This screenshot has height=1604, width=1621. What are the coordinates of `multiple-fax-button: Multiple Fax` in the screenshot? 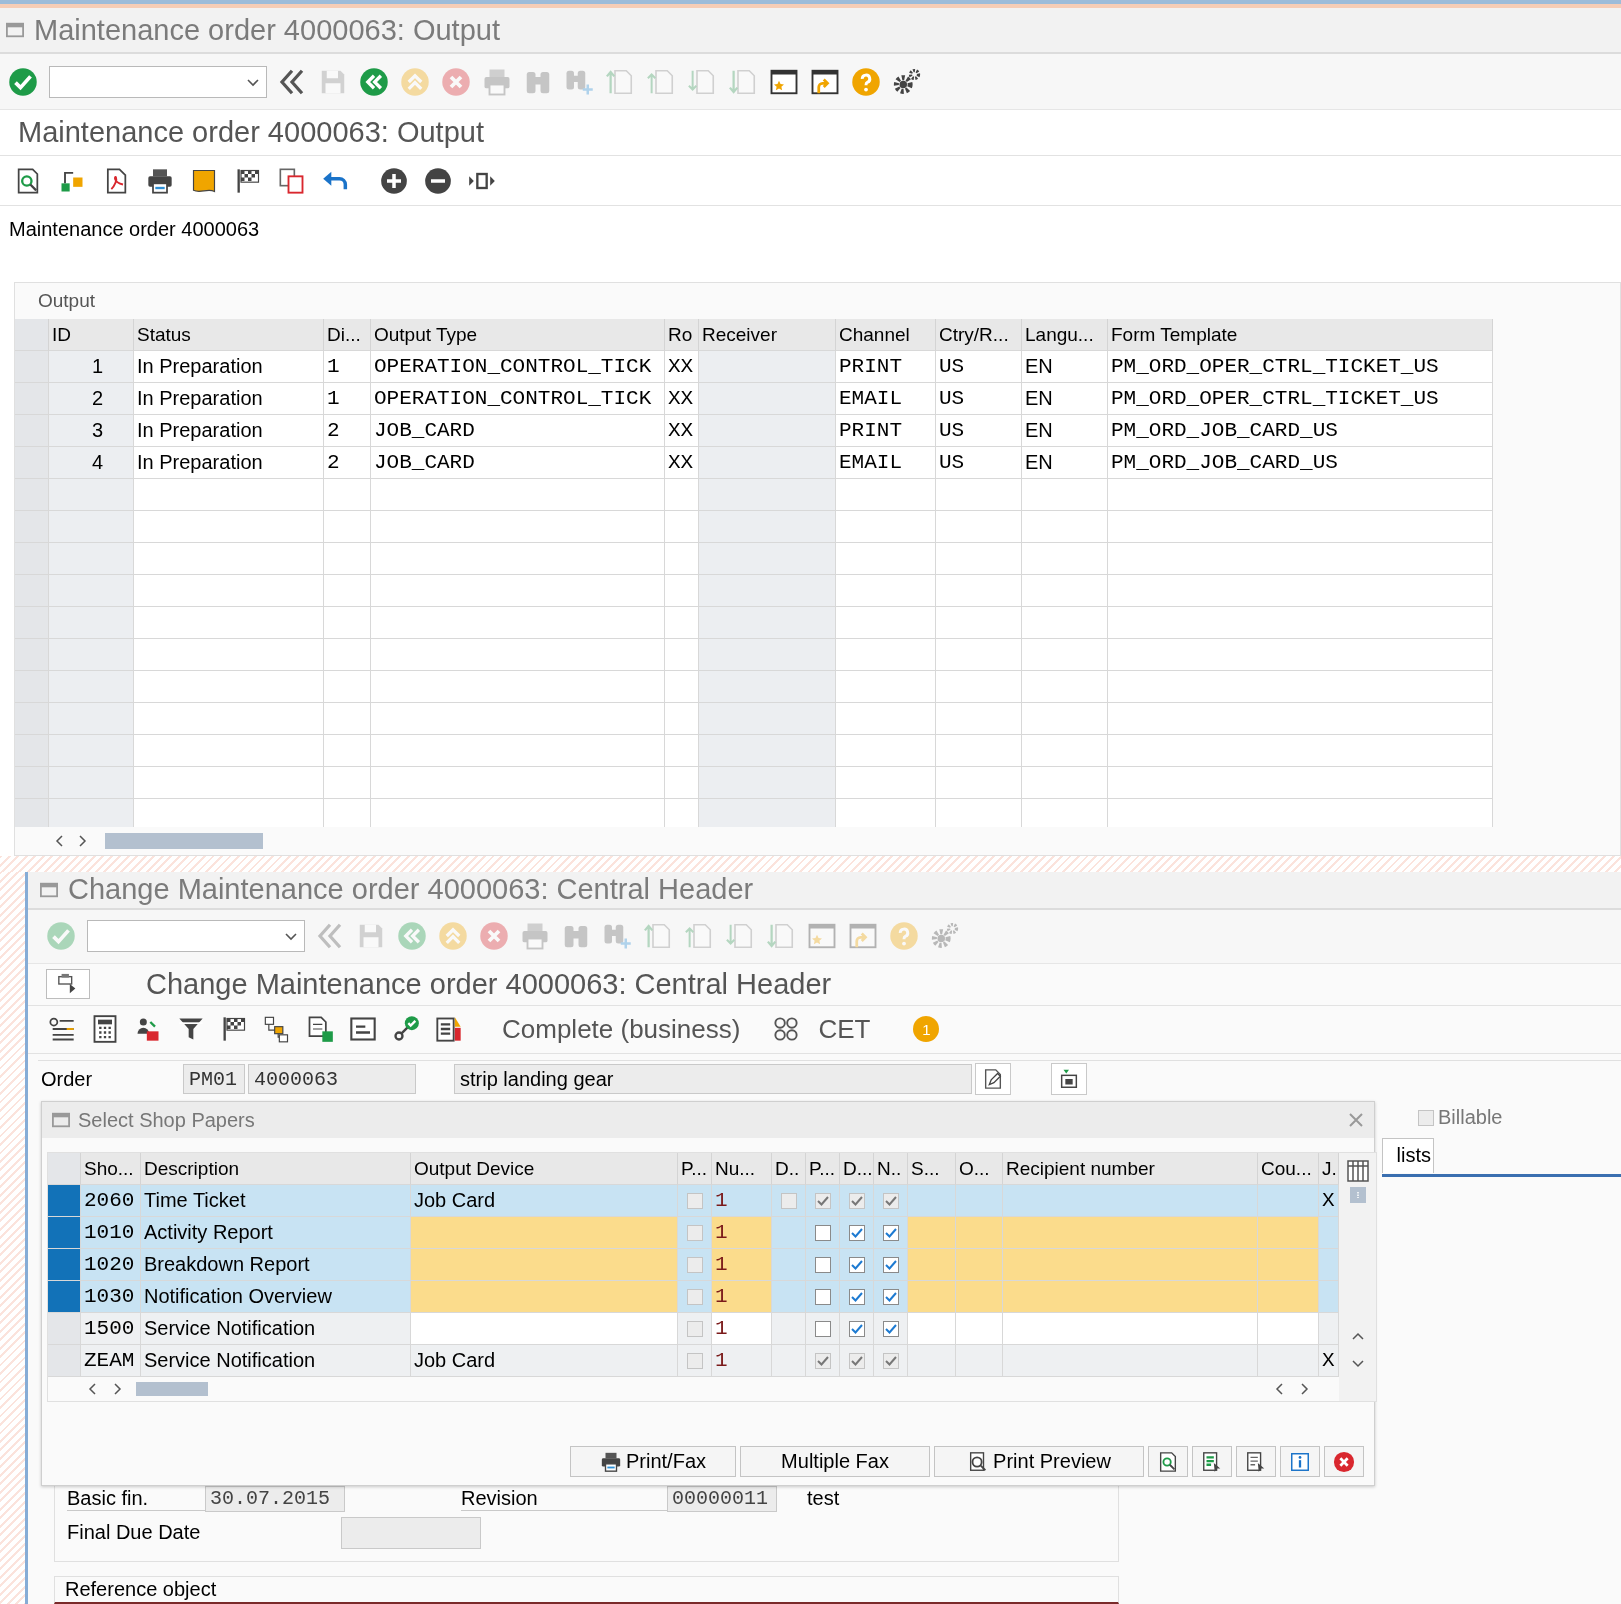 It's located at (835, 1461).